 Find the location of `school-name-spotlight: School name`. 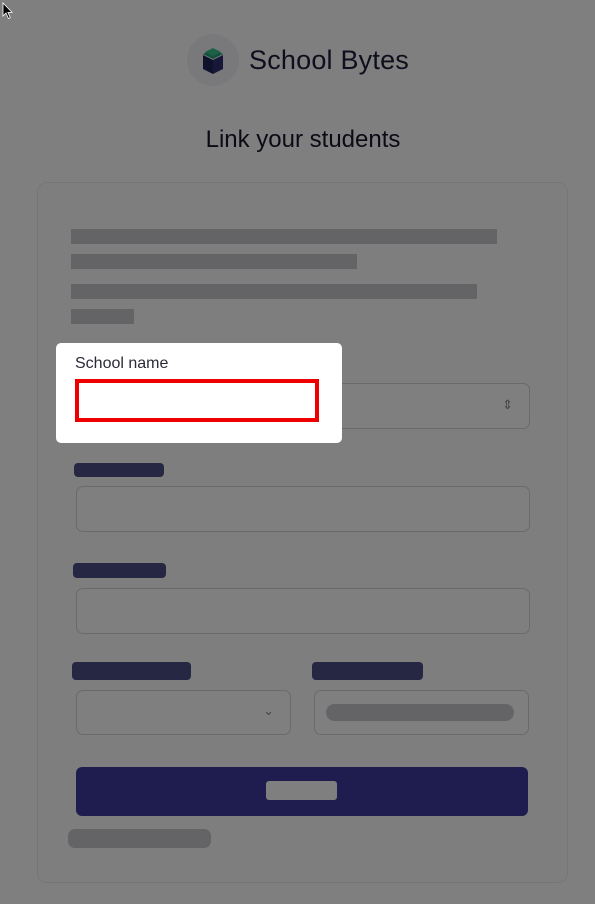

school-name-spotlight: School name is located at coordinates (199, 393).